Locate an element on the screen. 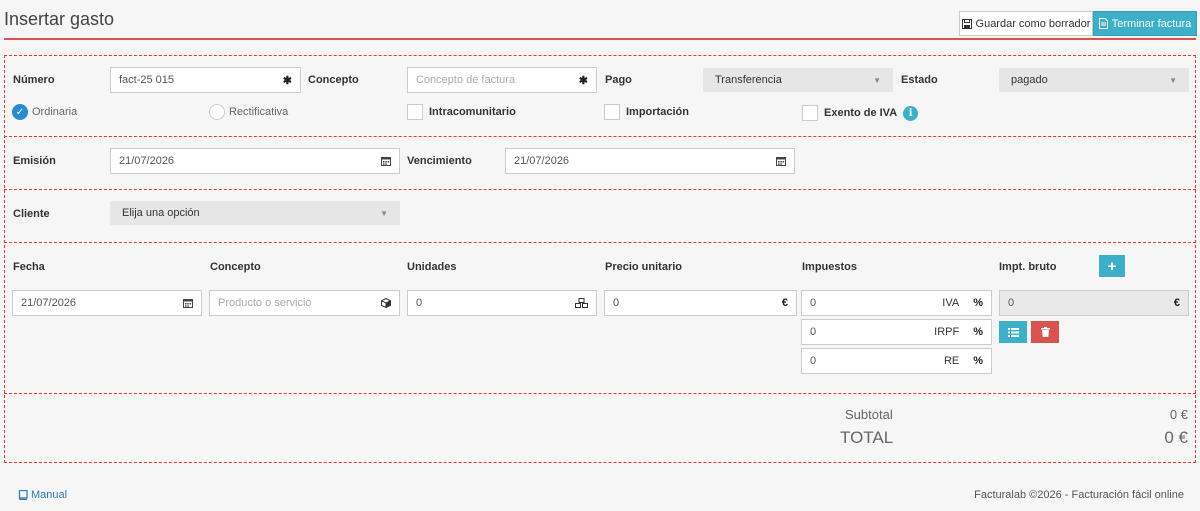  line-fecha-input: 21/07/2026 is located at coordinates (107, 303).